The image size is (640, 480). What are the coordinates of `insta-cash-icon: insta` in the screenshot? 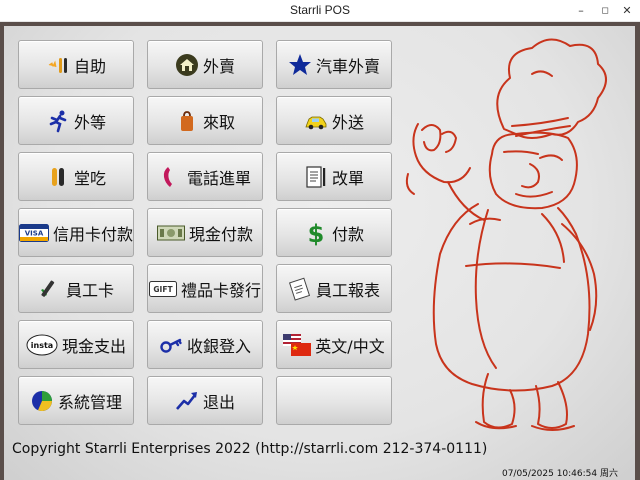 It's located at (42, 345).